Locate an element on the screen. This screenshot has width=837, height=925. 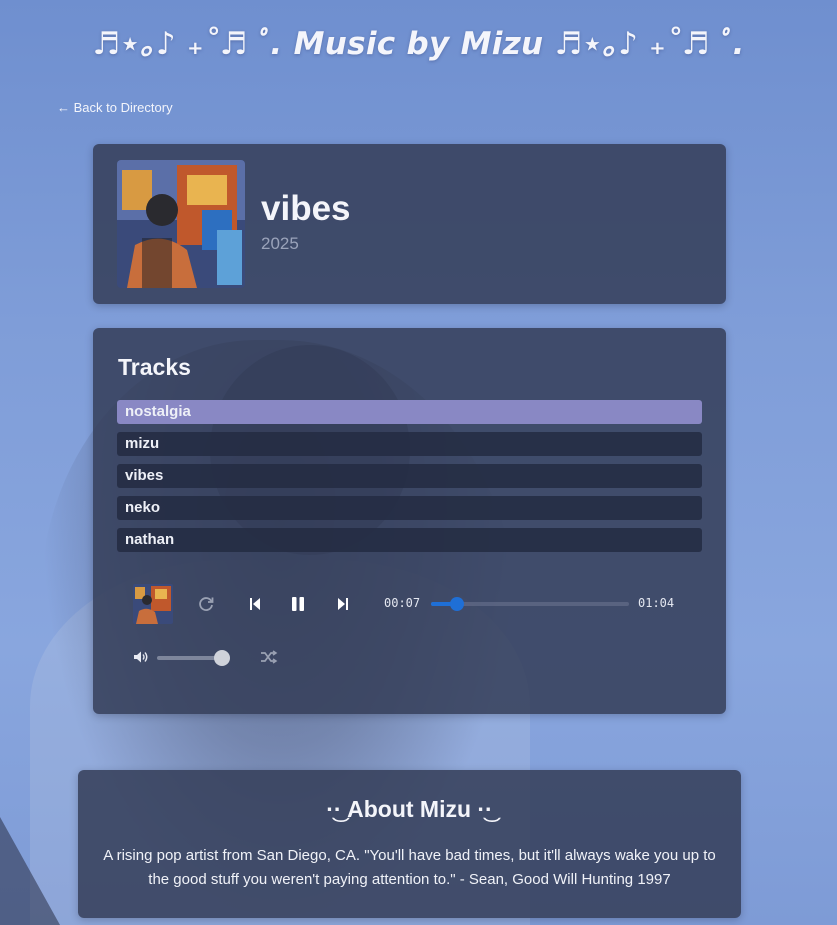
volume-thumb is located at coordinates (221, 658).